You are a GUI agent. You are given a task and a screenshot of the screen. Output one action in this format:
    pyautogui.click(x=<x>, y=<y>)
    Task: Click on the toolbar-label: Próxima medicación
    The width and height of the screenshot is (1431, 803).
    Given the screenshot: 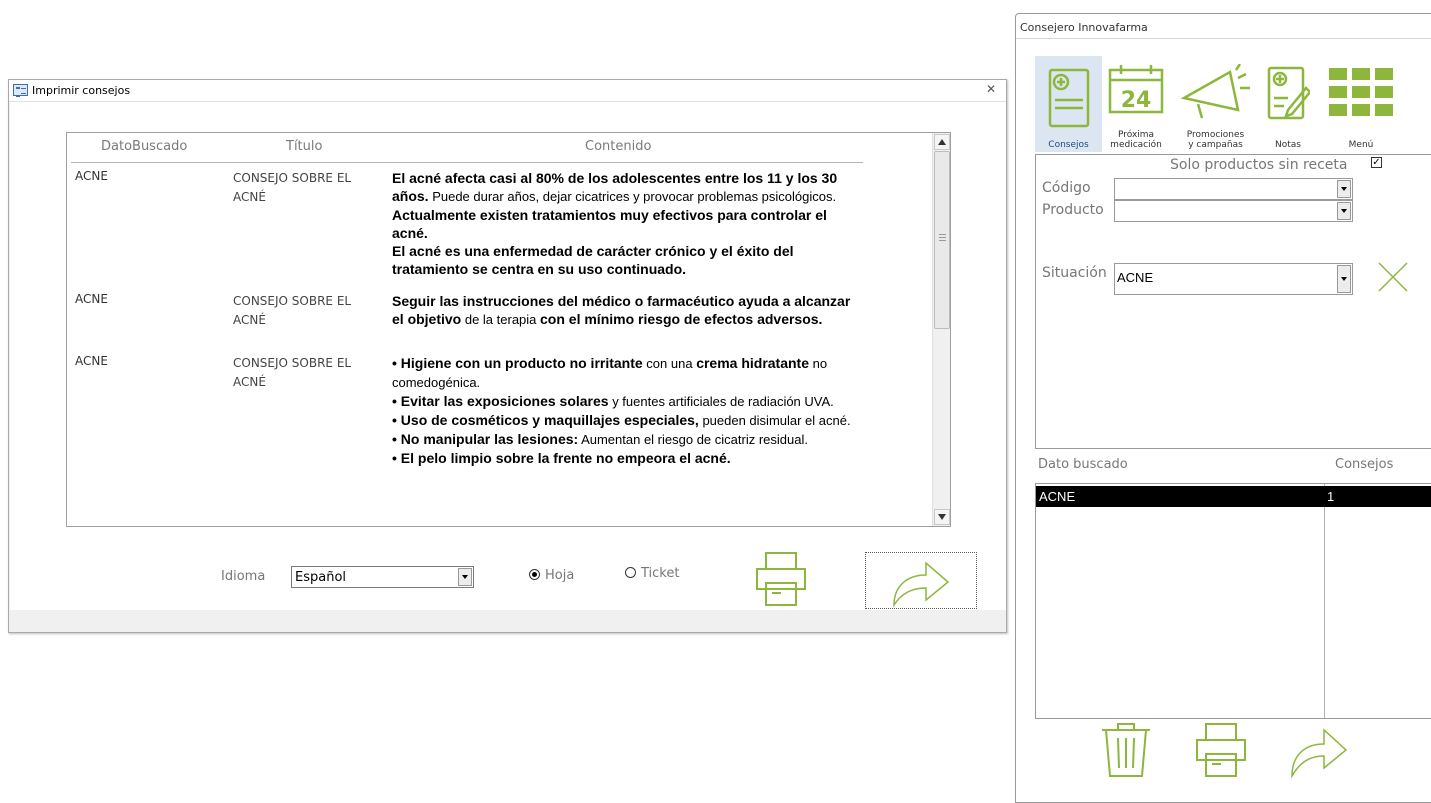 What is the action you would take?
    pyautogui.click(x=1136, y=140)
    